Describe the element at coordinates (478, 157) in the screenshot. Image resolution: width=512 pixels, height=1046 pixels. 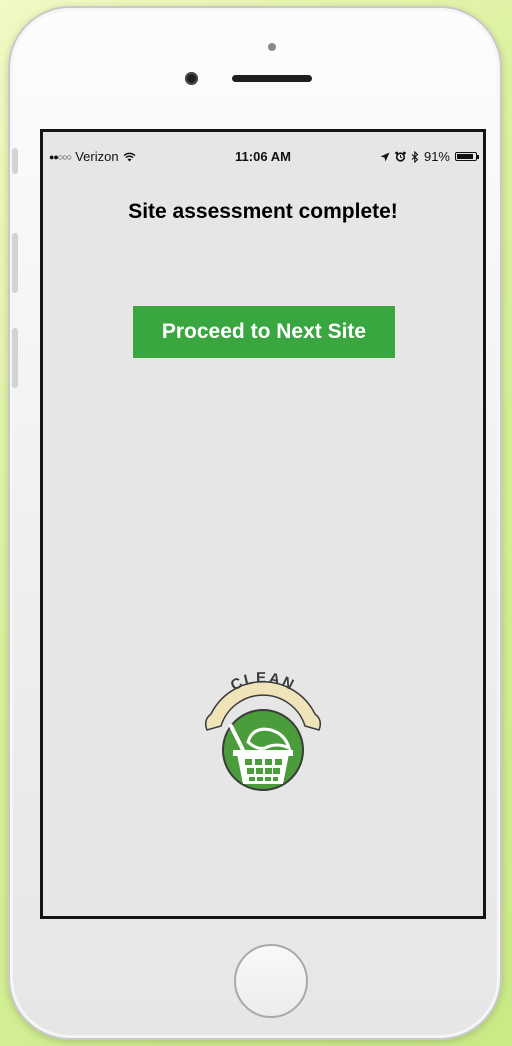
I see `battery-nub` at that location.